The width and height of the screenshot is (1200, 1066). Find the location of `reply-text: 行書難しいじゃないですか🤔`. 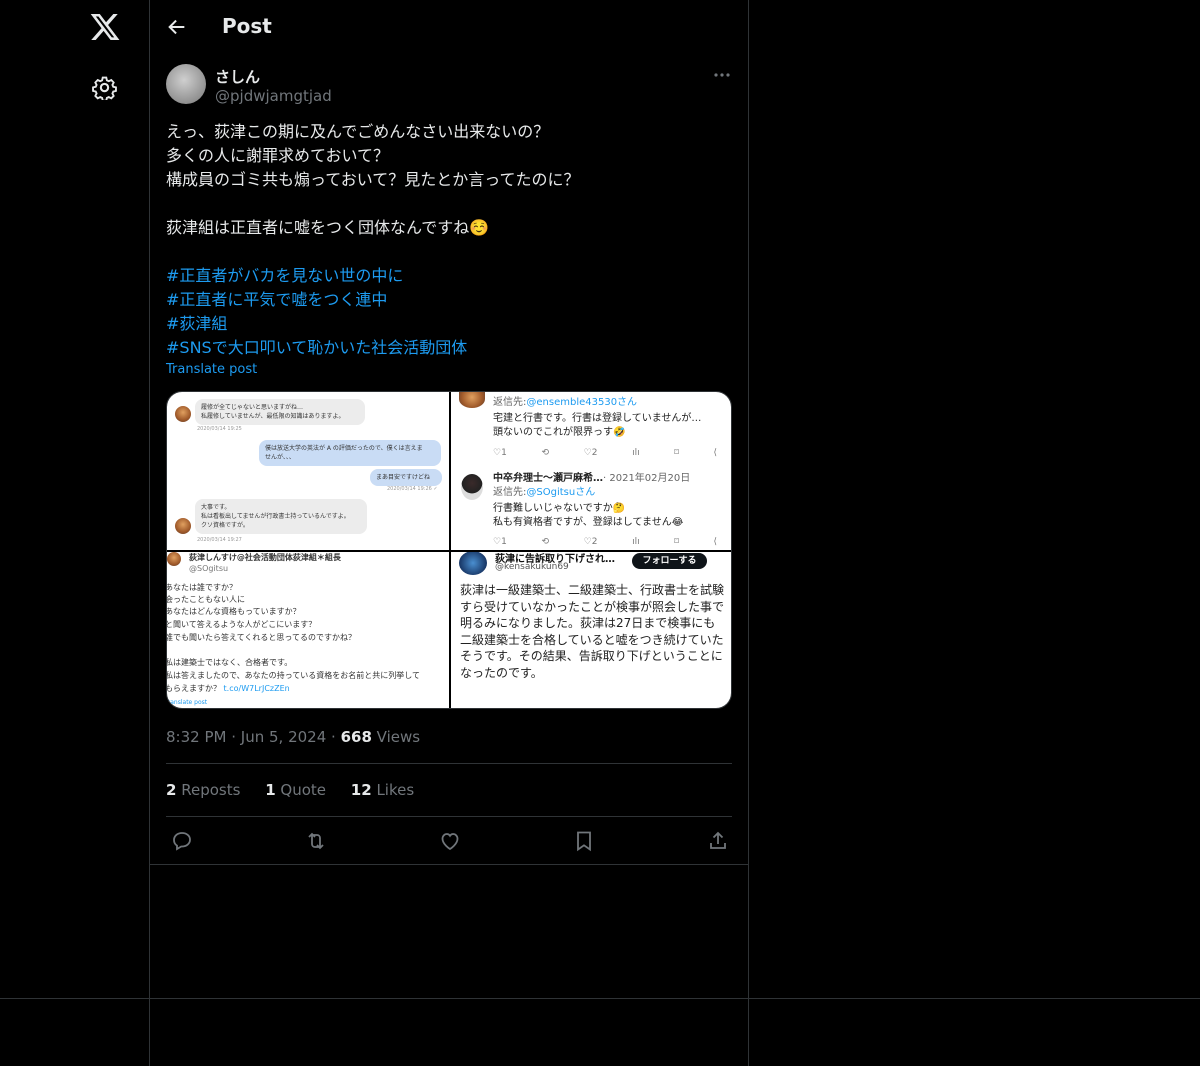

reply-text: 行書難しいじゃないですか🤔 is located at coordinates (559, 508).